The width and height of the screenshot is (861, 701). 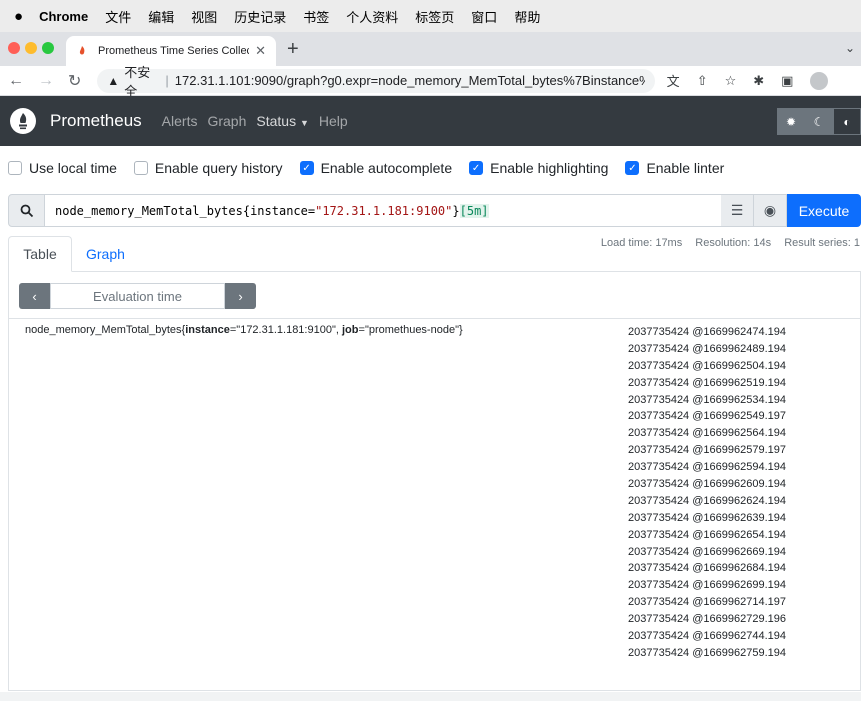 I want to click on sample-value: 2037735424 @1669962519.194, so click(x=707, y=382).